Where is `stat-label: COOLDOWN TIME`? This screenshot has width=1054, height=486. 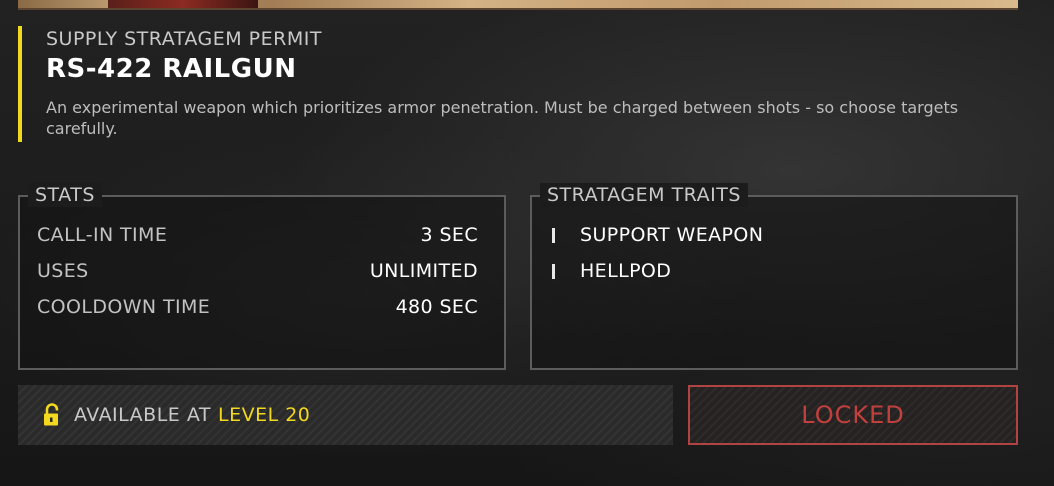 stat-label: COOLDOWN TIME is located at coordinates (124, 307).